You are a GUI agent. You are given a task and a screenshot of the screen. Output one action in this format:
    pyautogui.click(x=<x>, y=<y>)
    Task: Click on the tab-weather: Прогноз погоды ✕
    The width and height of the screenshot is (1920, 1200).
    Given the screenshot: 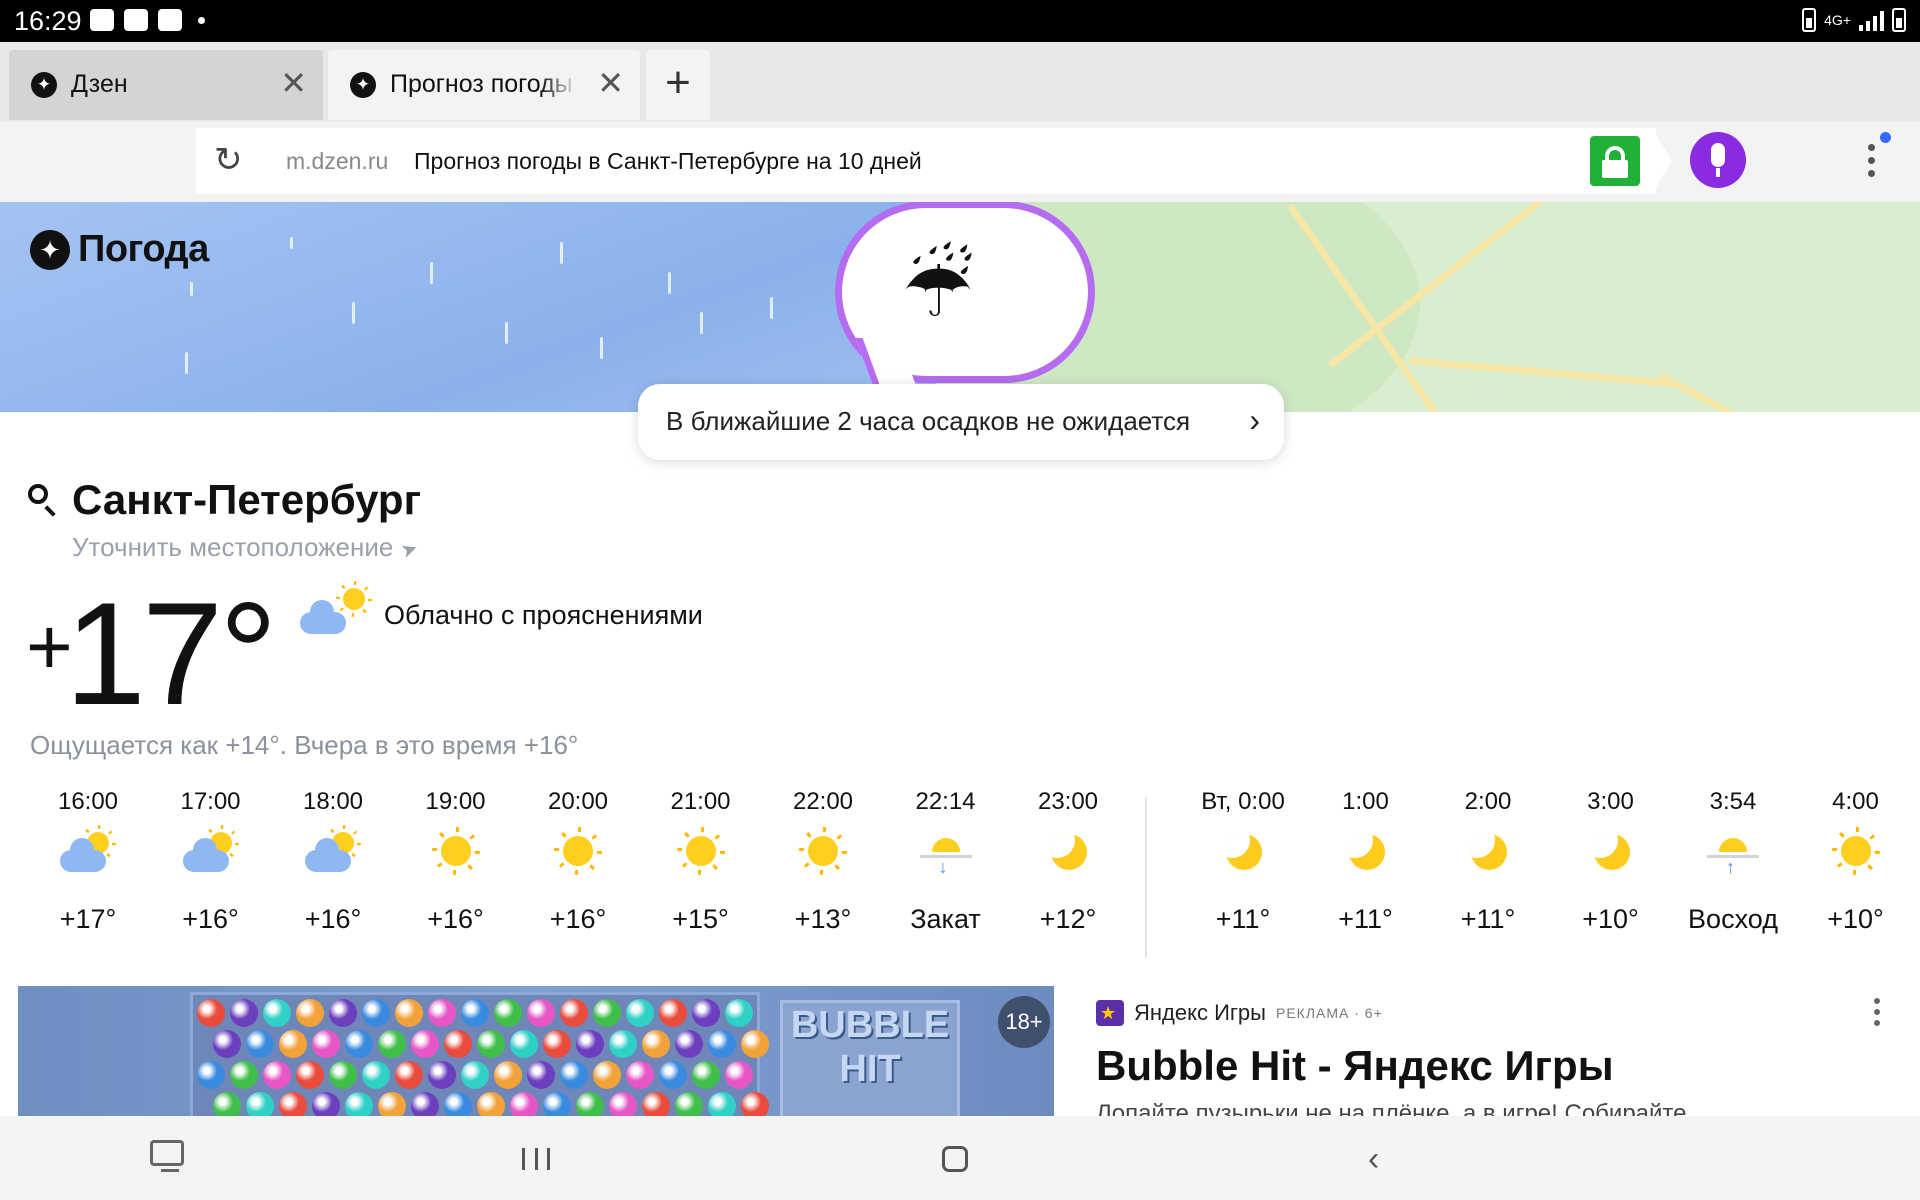 What is the action you would take?
    pyautogui.click(x=484, y=85)
    